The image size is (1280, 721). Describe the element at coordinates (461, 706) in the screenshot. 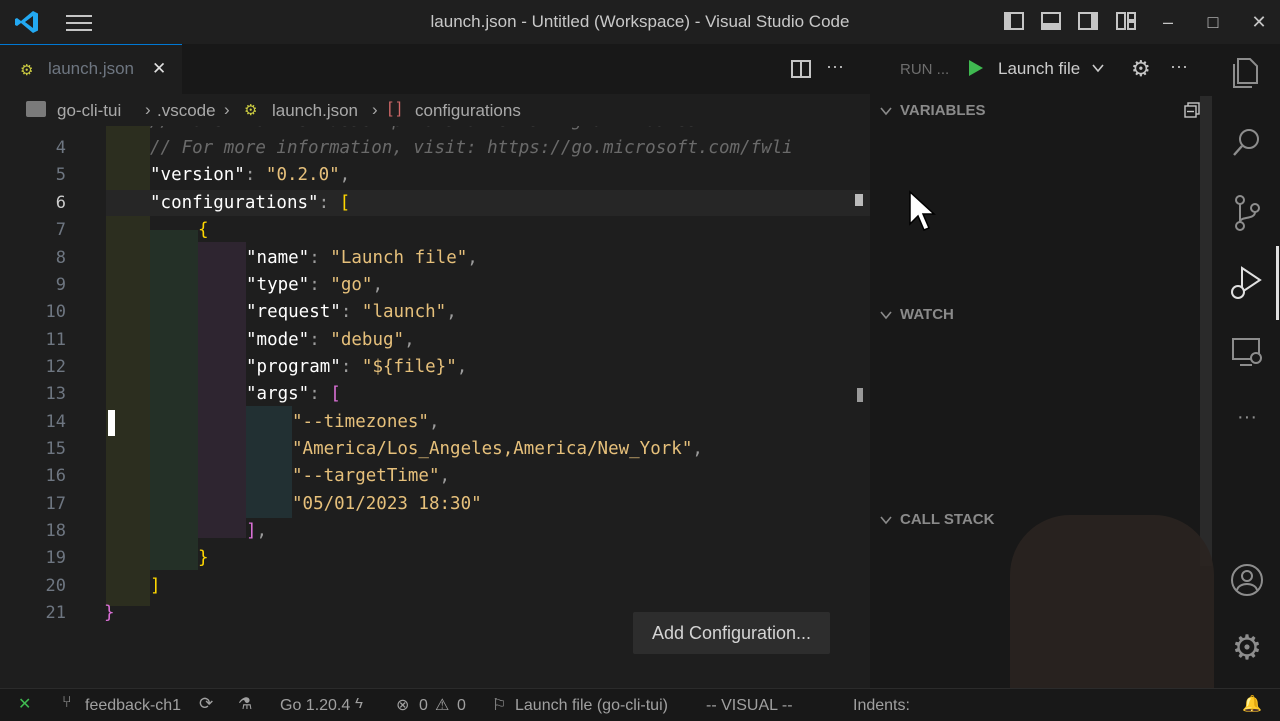

I see `warning-count: 0` at that location.